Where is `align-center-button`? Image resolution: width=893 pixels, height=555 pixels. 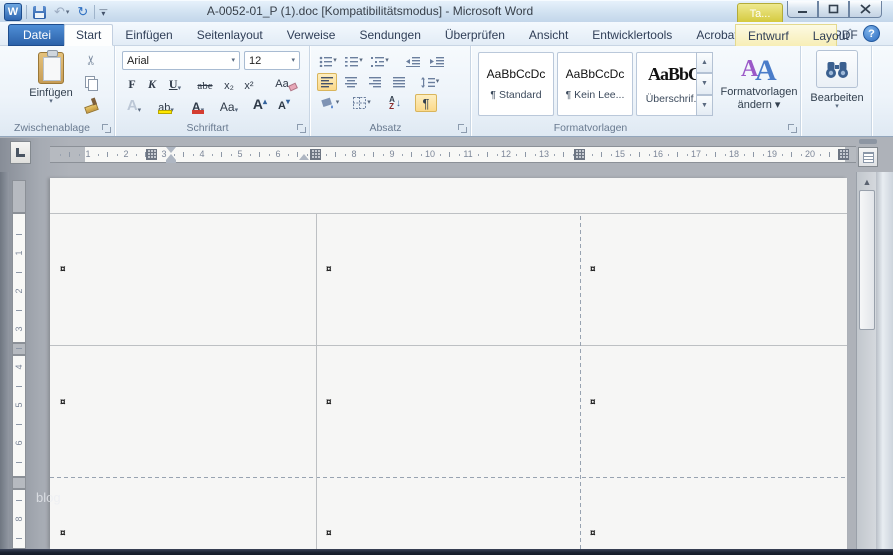
align-center-button is located at coordinates (351, 82).